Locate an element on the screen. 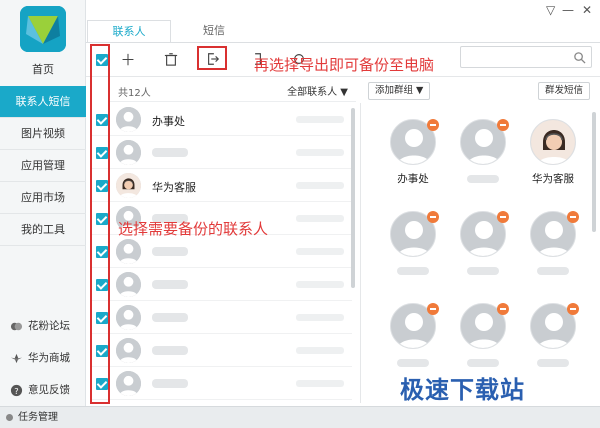 The width and height of the screenshot is (600, 428). contact-card-name: 办事处 is located at coordinates (413, 179).